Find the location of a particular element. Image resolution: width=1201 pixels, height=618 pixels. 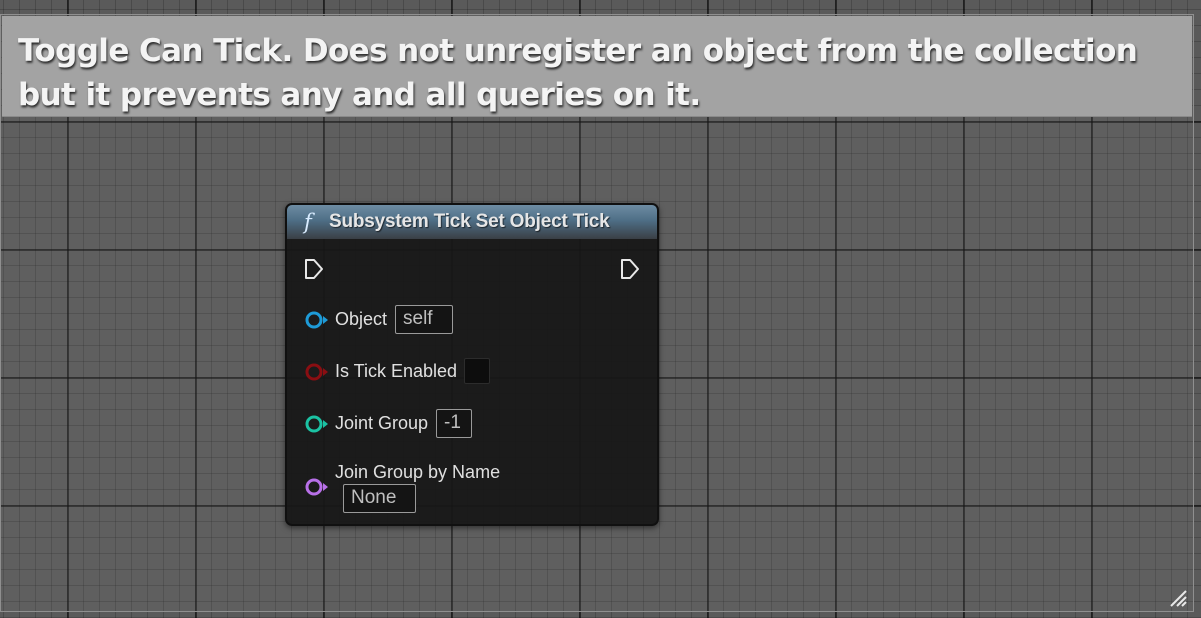

joint-group-value-field: -1 is located at coordinates (454, 423).